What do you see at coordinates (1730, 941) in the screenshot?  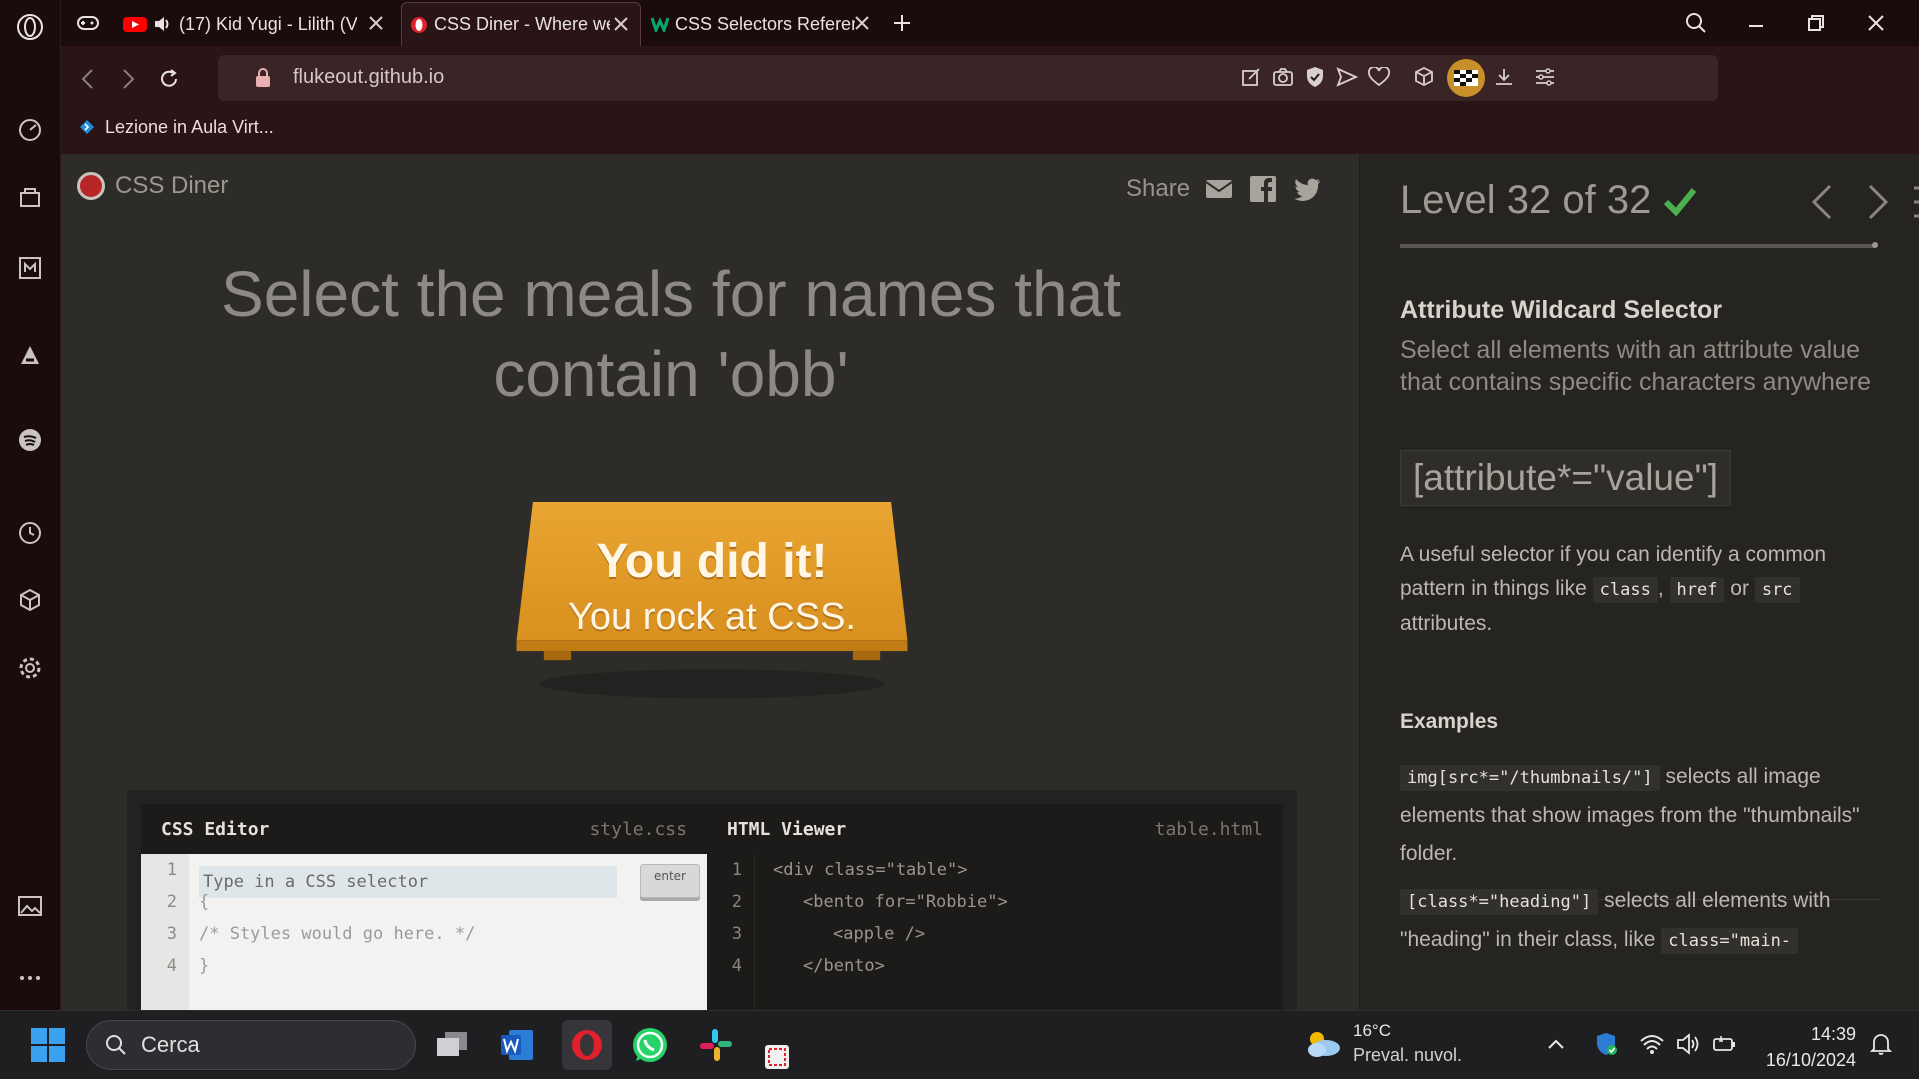 I see `example-code: class="main-` at bounding box center [1730, 941].